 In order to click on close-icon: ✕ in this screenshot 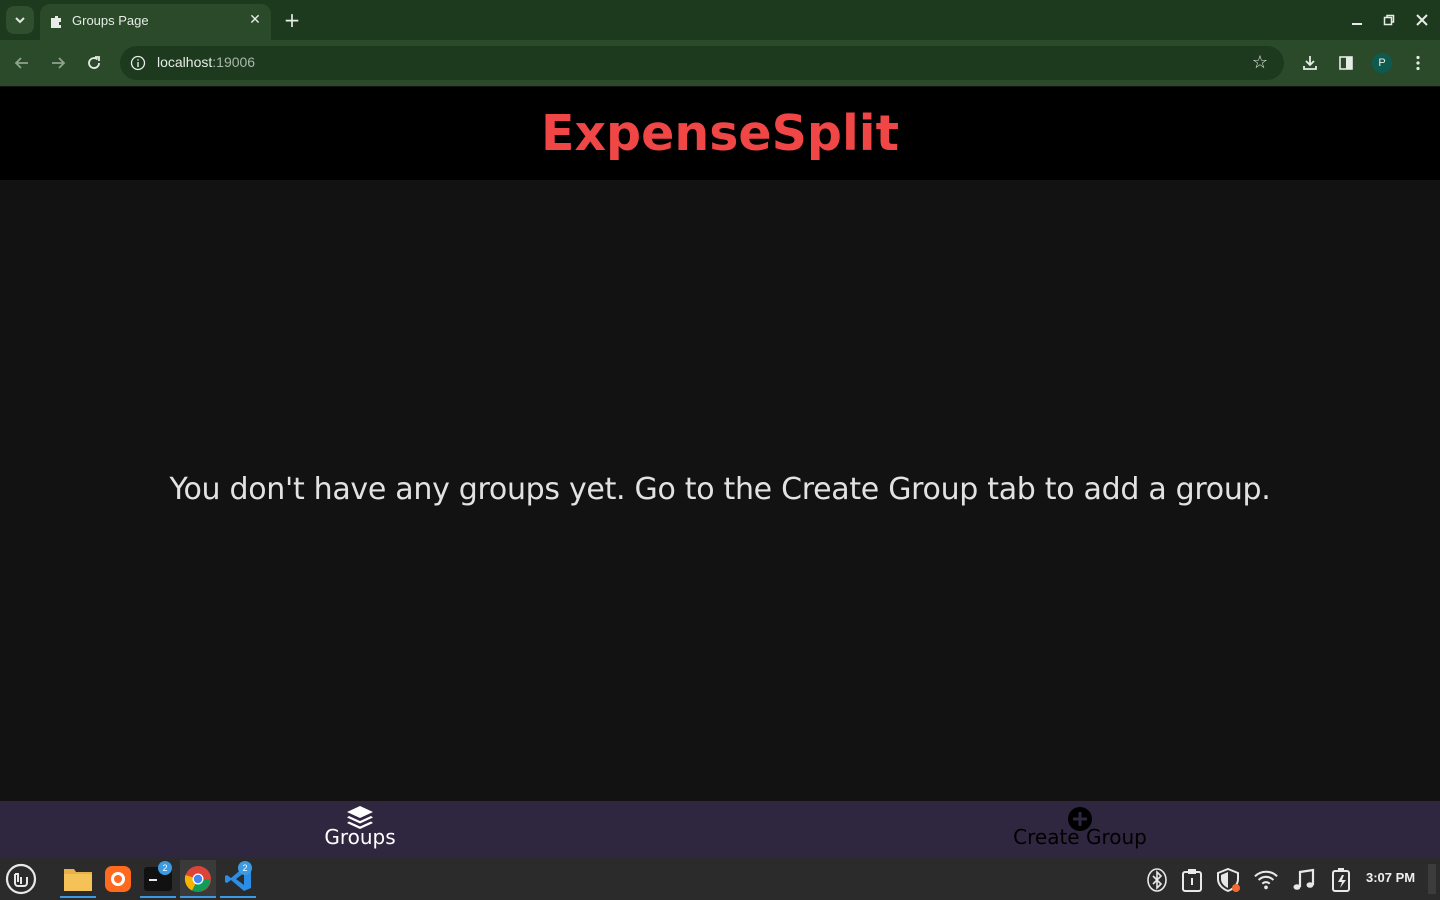, I will do `click(255, 20)`.